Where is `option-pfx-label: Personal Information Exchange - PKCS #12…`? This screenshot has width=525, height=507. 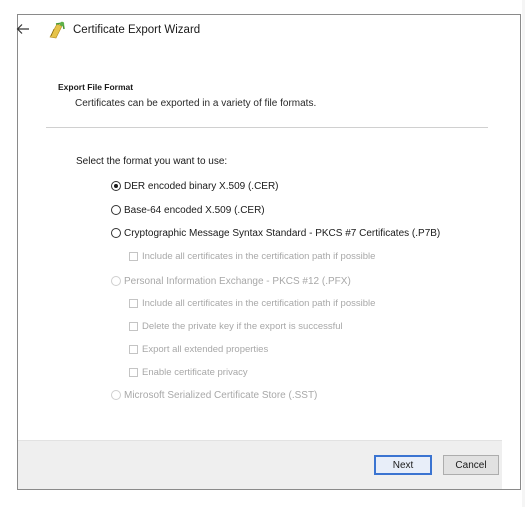 option-pfx-label: Personal Information Exchange - PKCS #12… is located at coordinates (237, 281).